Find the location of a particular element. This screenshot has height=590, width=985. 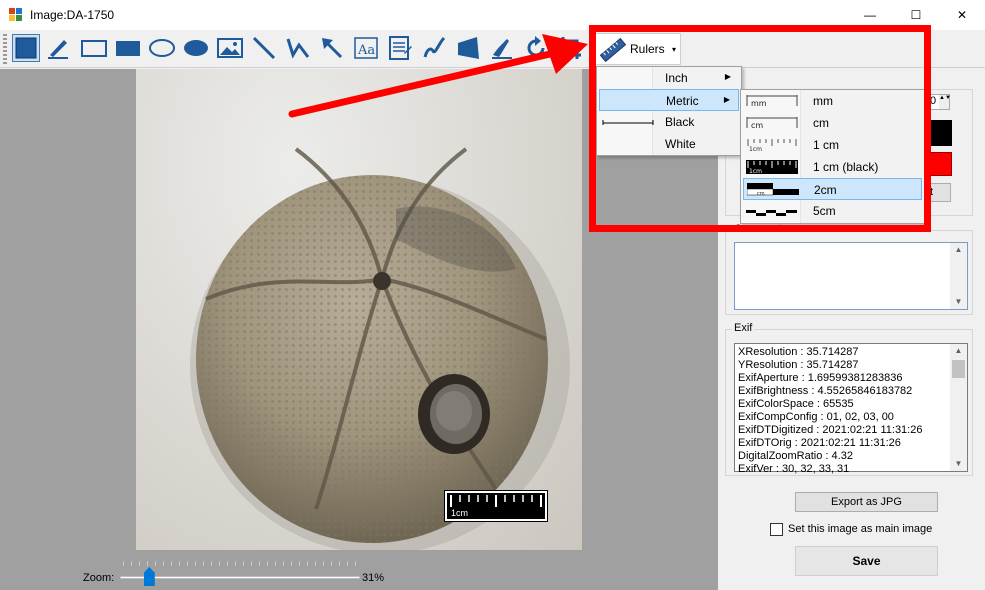

insert-image-tool-button is located at coordinates (230, 48).